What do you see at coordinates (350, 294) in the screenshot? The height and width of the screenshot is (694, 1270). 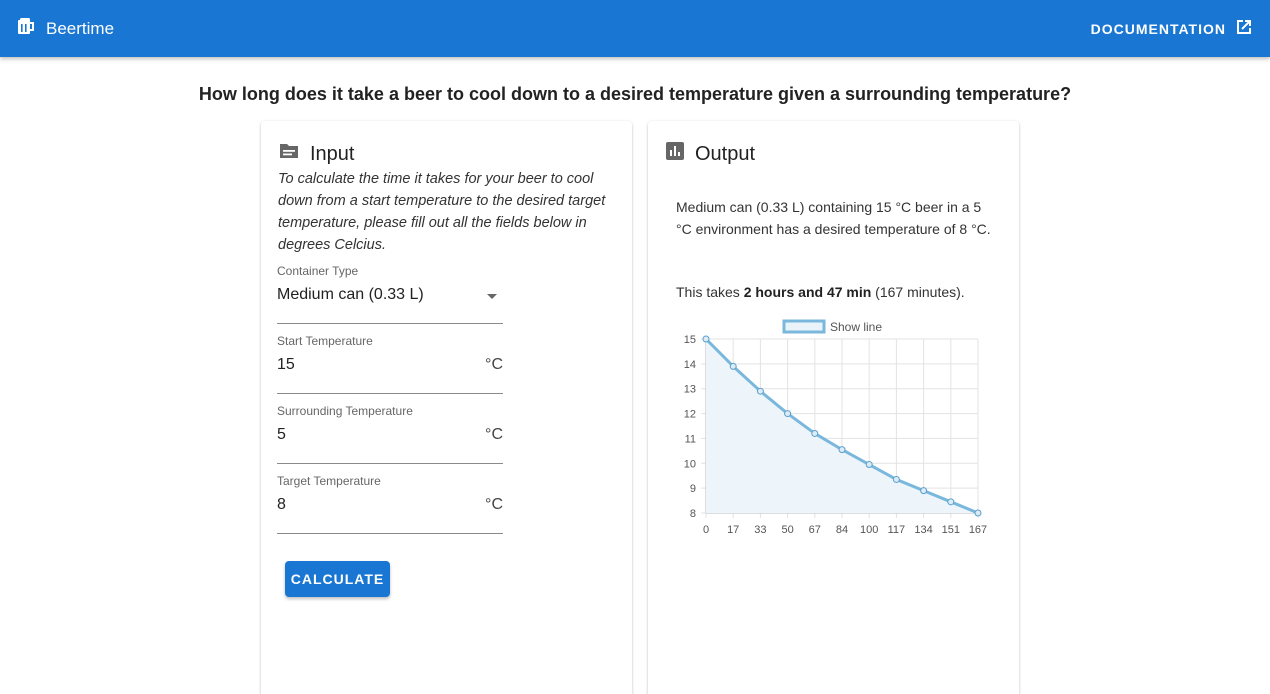 I see `container-type-value: Medium can (0.33 L)` at bounding box center [350, 294].